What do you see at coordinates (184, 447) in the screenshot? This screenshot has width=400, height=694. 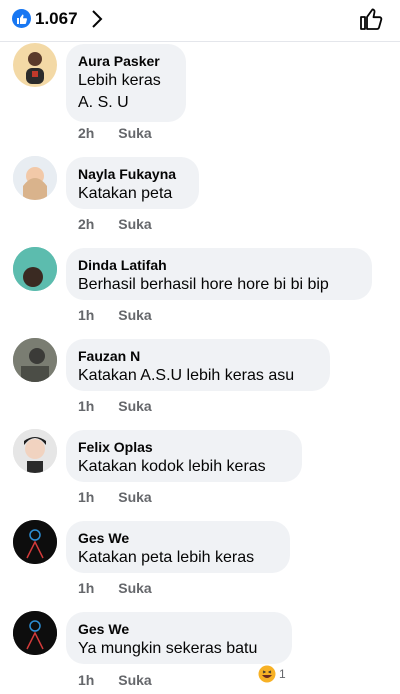 I see `comment-author: Felix Oplas` at bounding box center [184, 447].